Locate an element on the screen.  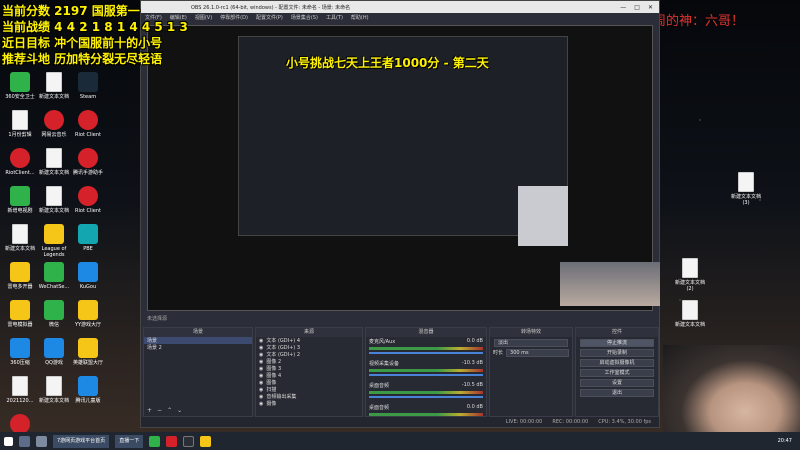
task-view-icon is located at coordinates (41, 441).